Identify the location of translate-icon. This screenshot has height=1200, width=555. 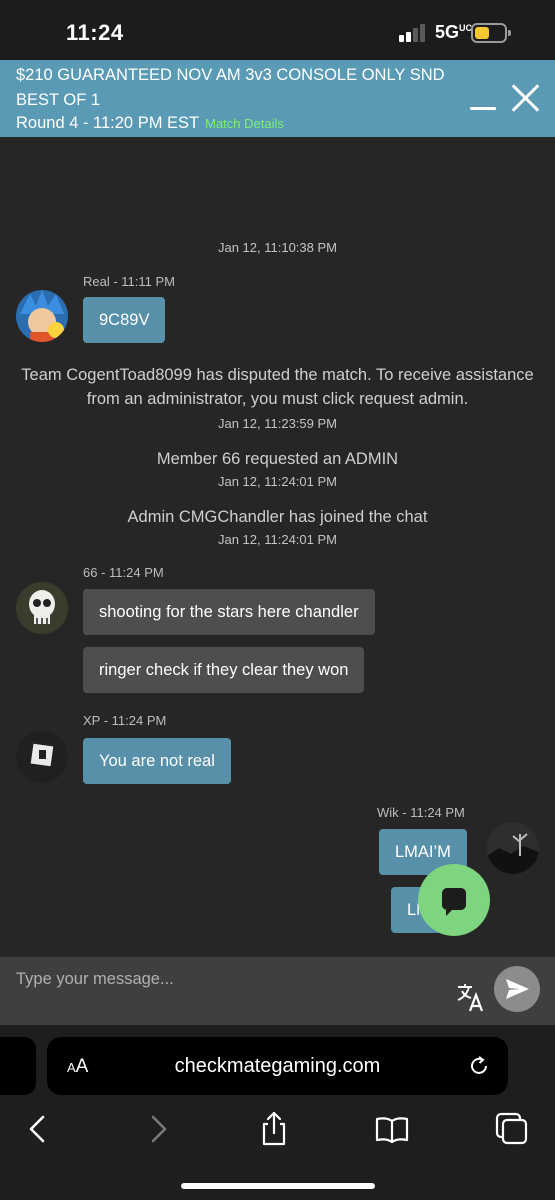
(471, 997).